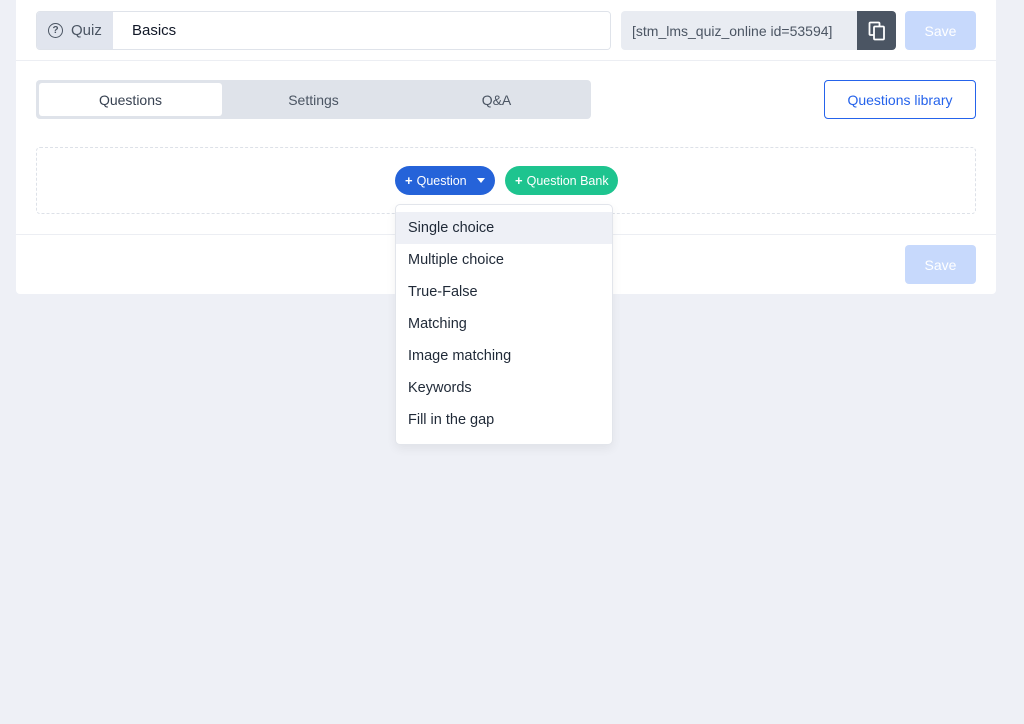 The height and width of the screenshot is (724, 1024). What do you see at coordinates (900, 99) in the screenshot?
I see `questions-library-button: Questions library` at bounding box center [900, 99].